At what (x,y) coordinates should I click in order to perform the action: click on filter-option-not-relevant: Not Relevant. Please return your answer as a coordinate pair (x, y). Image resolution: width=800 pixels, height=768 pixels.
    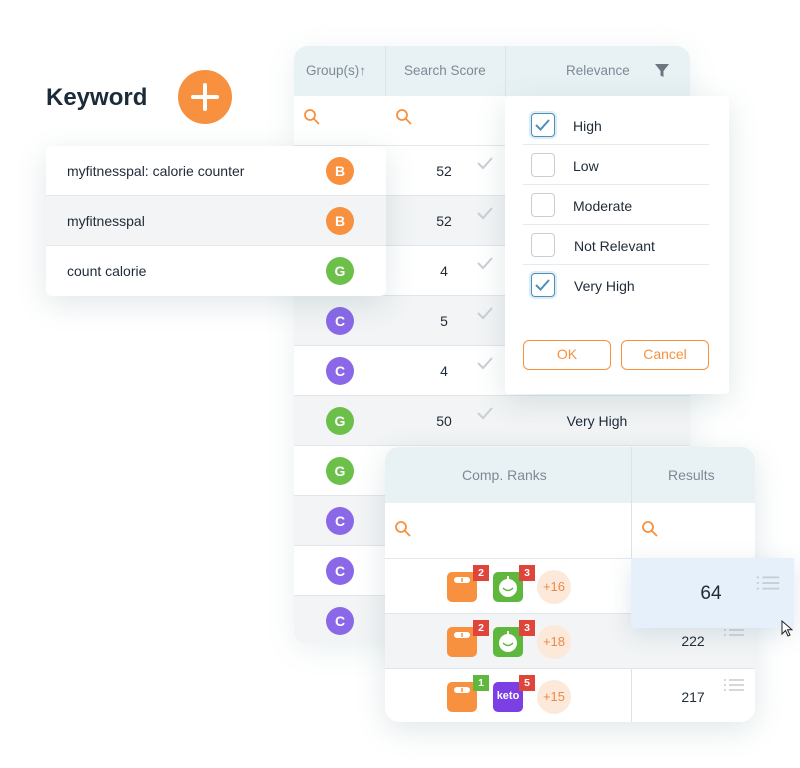
    Looking at the image, I should click on (616, 245).